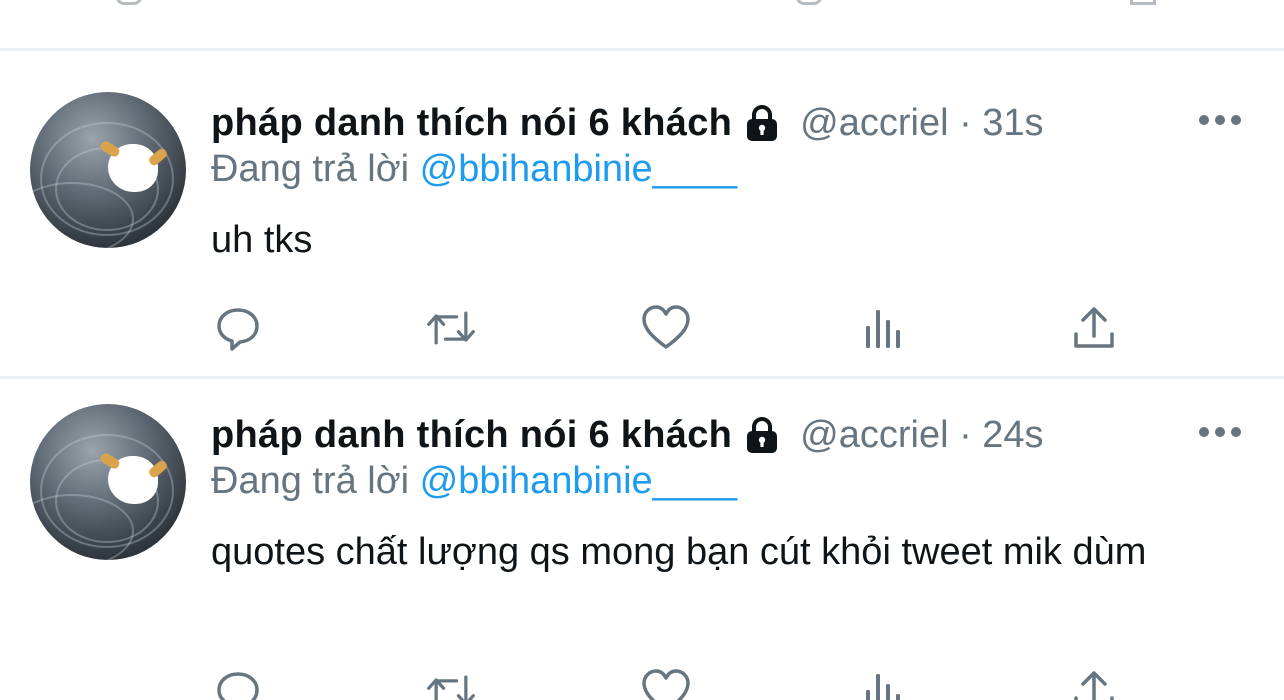 Image resolution: width=1284 pixels, height=700 pixels. I want to click on handle-and-time: @accriel · 24s, so click(921, 435).